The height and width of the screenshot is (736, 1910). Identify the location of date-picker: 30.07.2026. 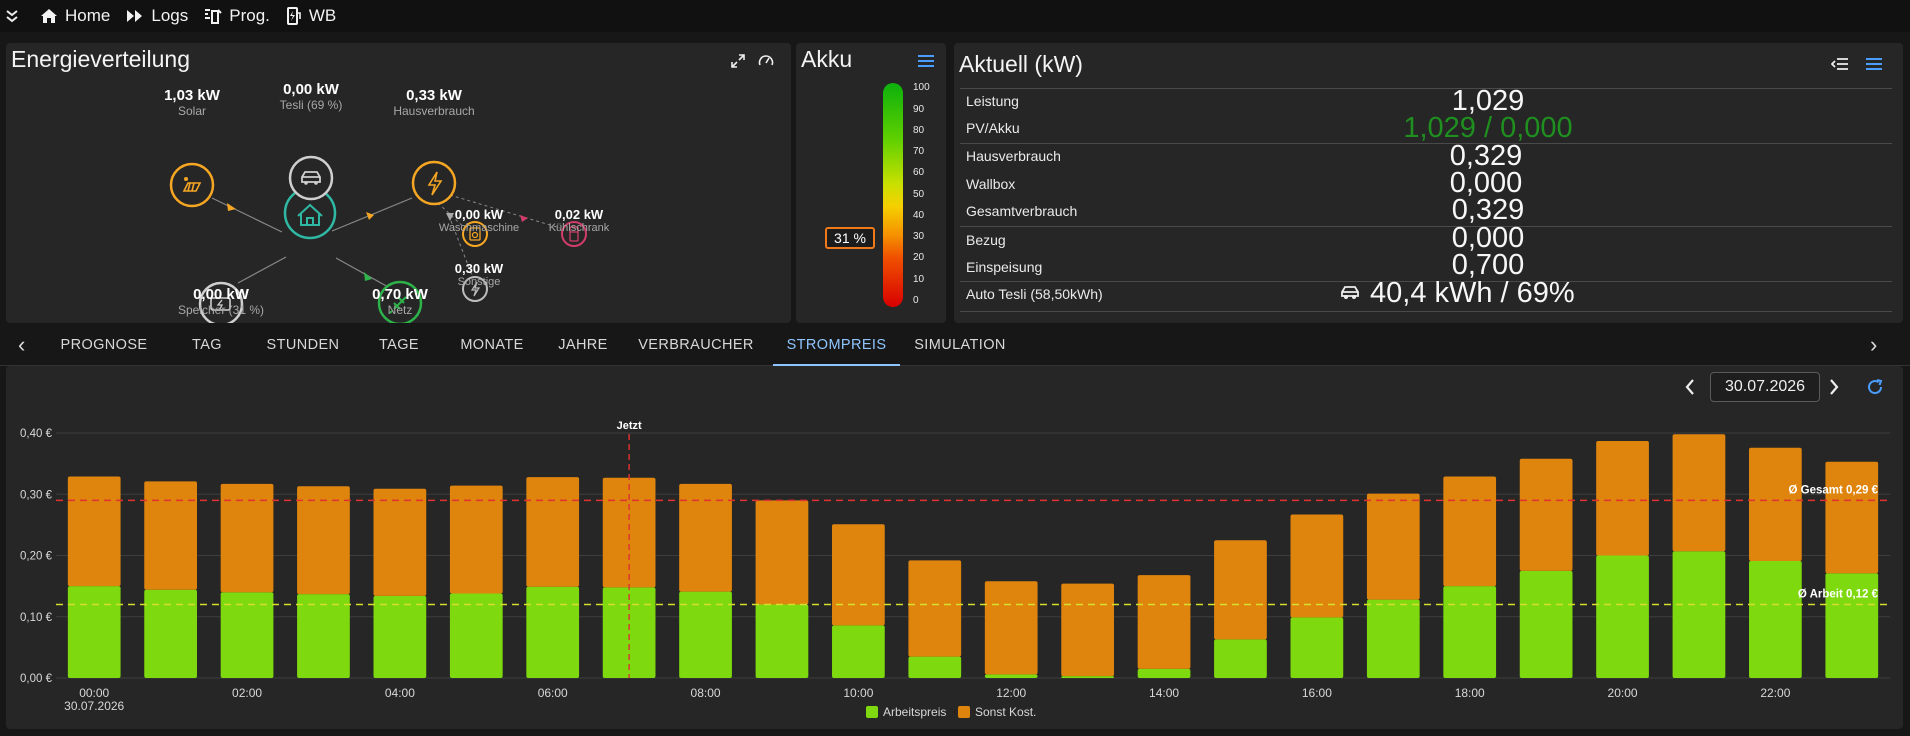
(1765, 387).